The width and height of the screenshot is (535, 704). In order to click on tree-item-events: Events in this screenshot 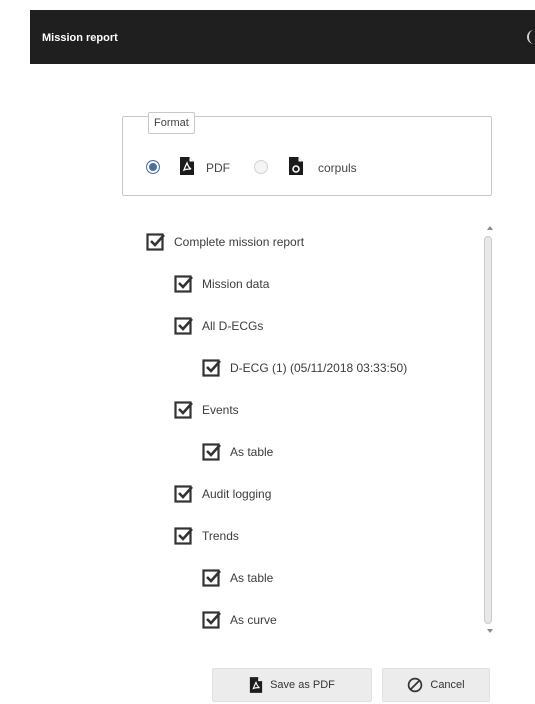, I will do `click(206, 410)`.